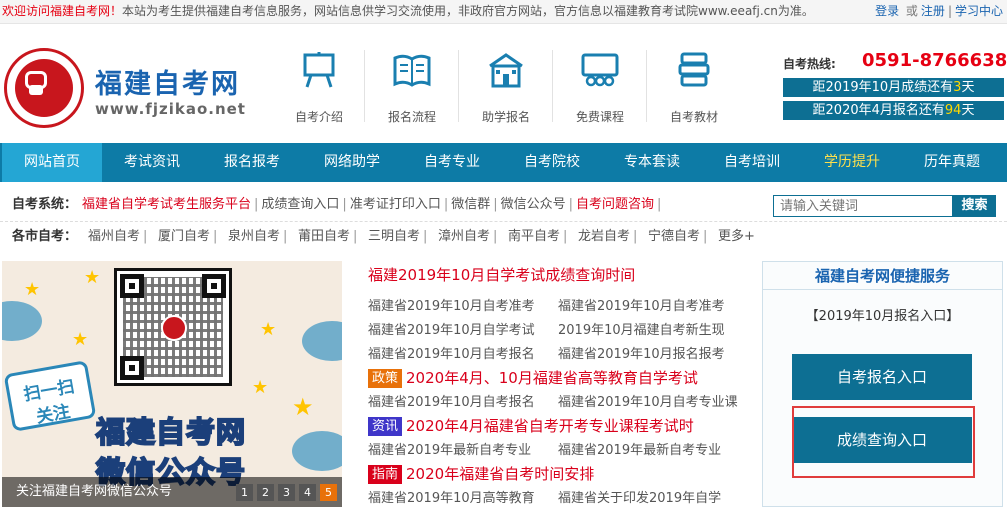 This screenshot has width=1007, height=513. I want to click on site-logo-icon, so click(44, 88).